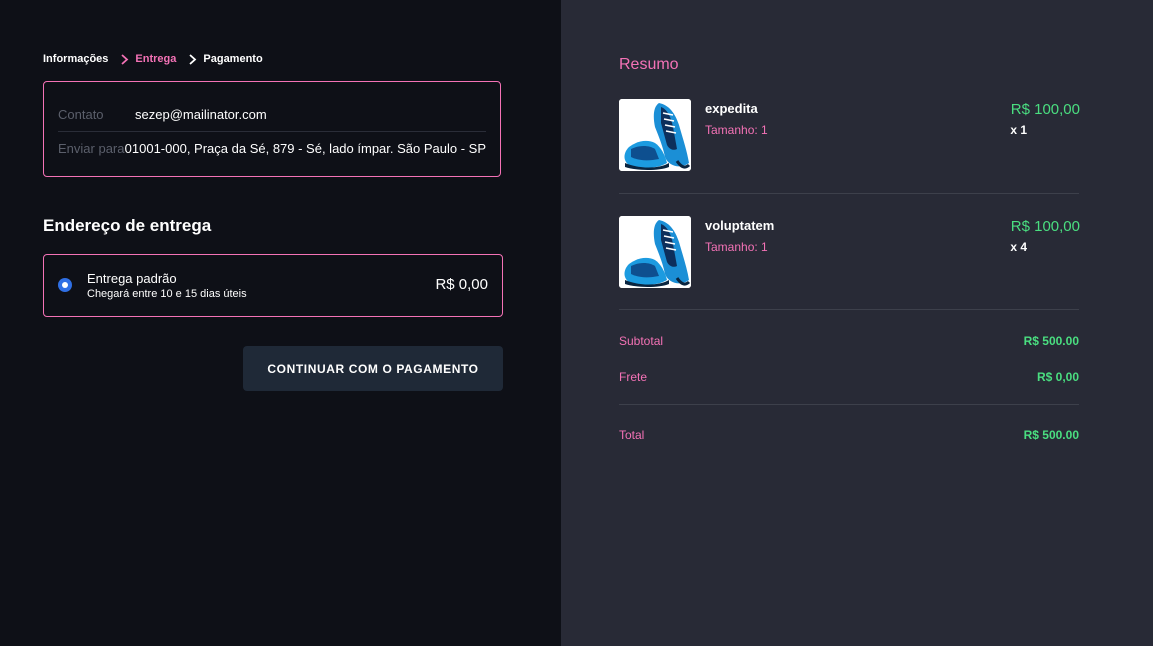  What do you see at coordinates (1051, 435) in the screenshot?
I see `total-value: R$ 500.00` at bounding box center [1051, 435].